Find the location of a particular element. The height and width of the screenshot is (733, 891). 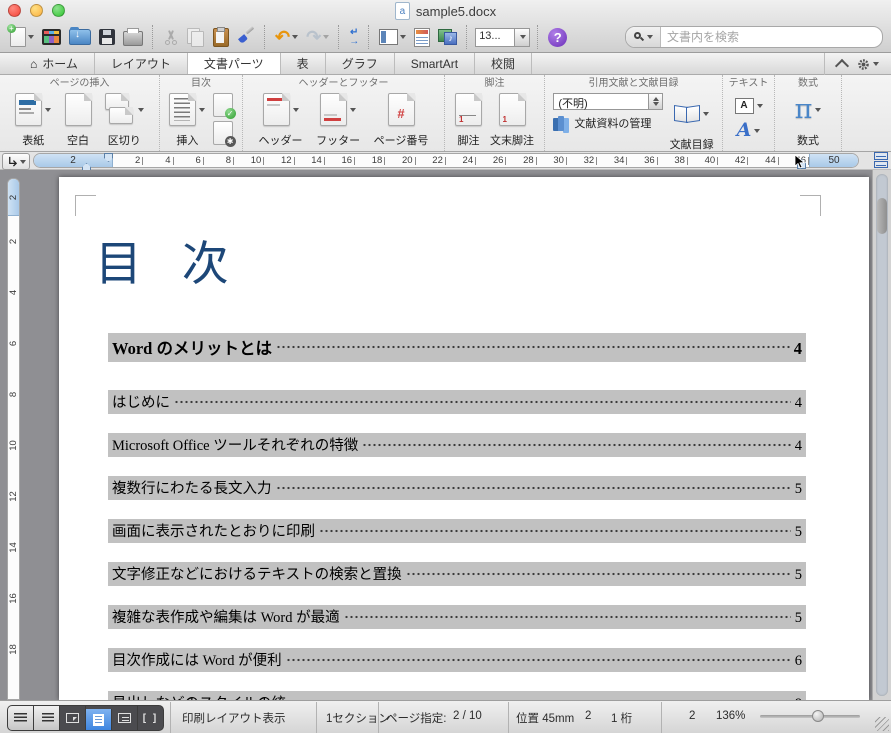

gallery-button is located at coordinates (51, 37).